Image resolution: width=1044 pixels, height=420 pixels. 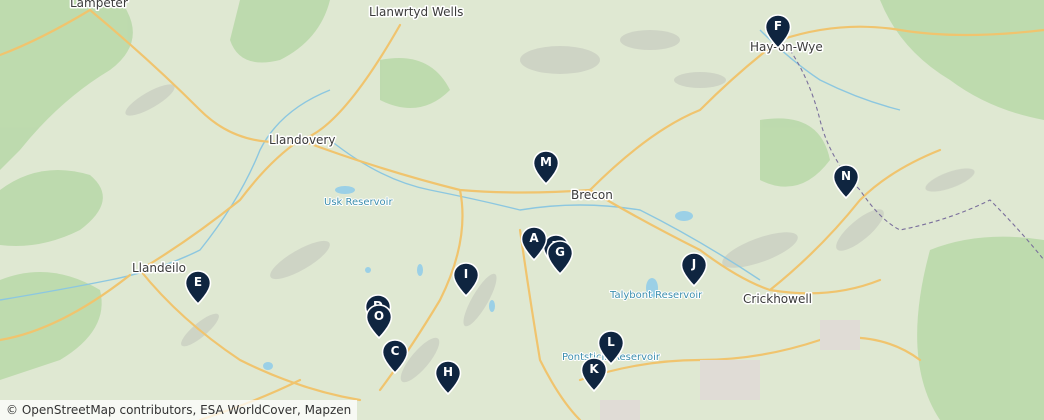 I want to click on map-marker-label: C, so click(x=395, y=351).